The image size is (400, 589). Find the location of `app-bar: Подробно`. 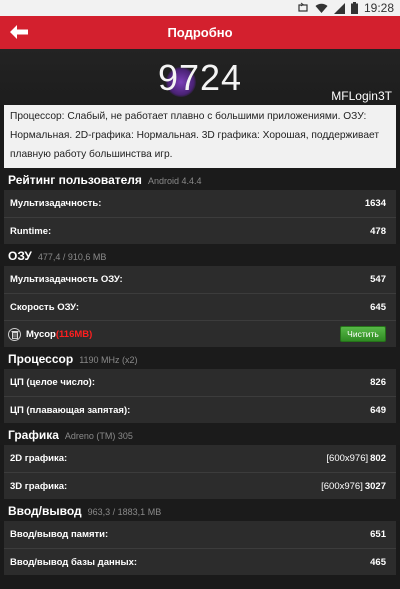

app-bar: Подробно is located at coordinates (200, 32).